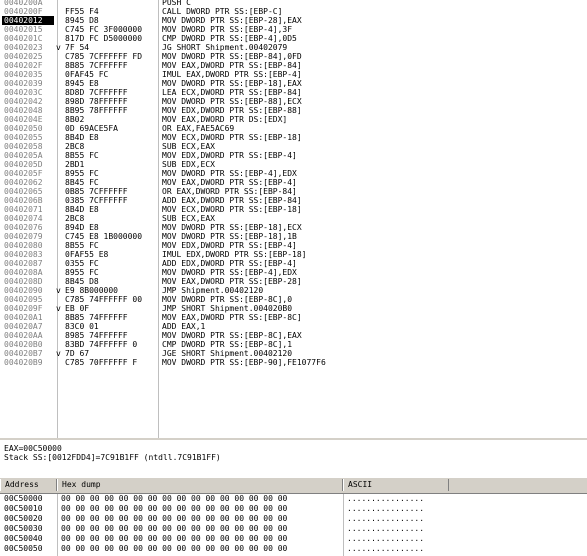  Describe the element at coordinates (23, 236) in the screenshot. I see `disasm-address: 00402079` at that location.